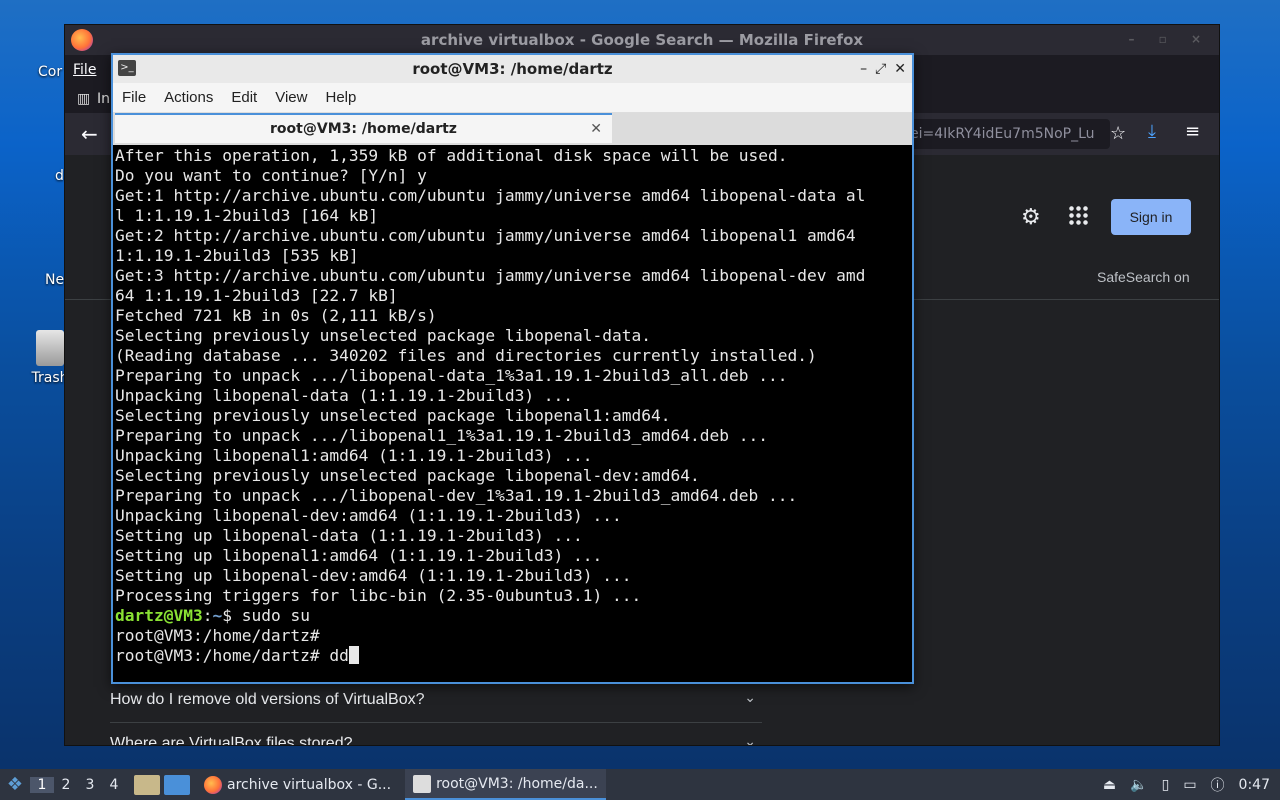  What do you see at coordinates (217, 615) in the screenshot?
I see `prompt-path: ~` at bounding box center [217, 615].